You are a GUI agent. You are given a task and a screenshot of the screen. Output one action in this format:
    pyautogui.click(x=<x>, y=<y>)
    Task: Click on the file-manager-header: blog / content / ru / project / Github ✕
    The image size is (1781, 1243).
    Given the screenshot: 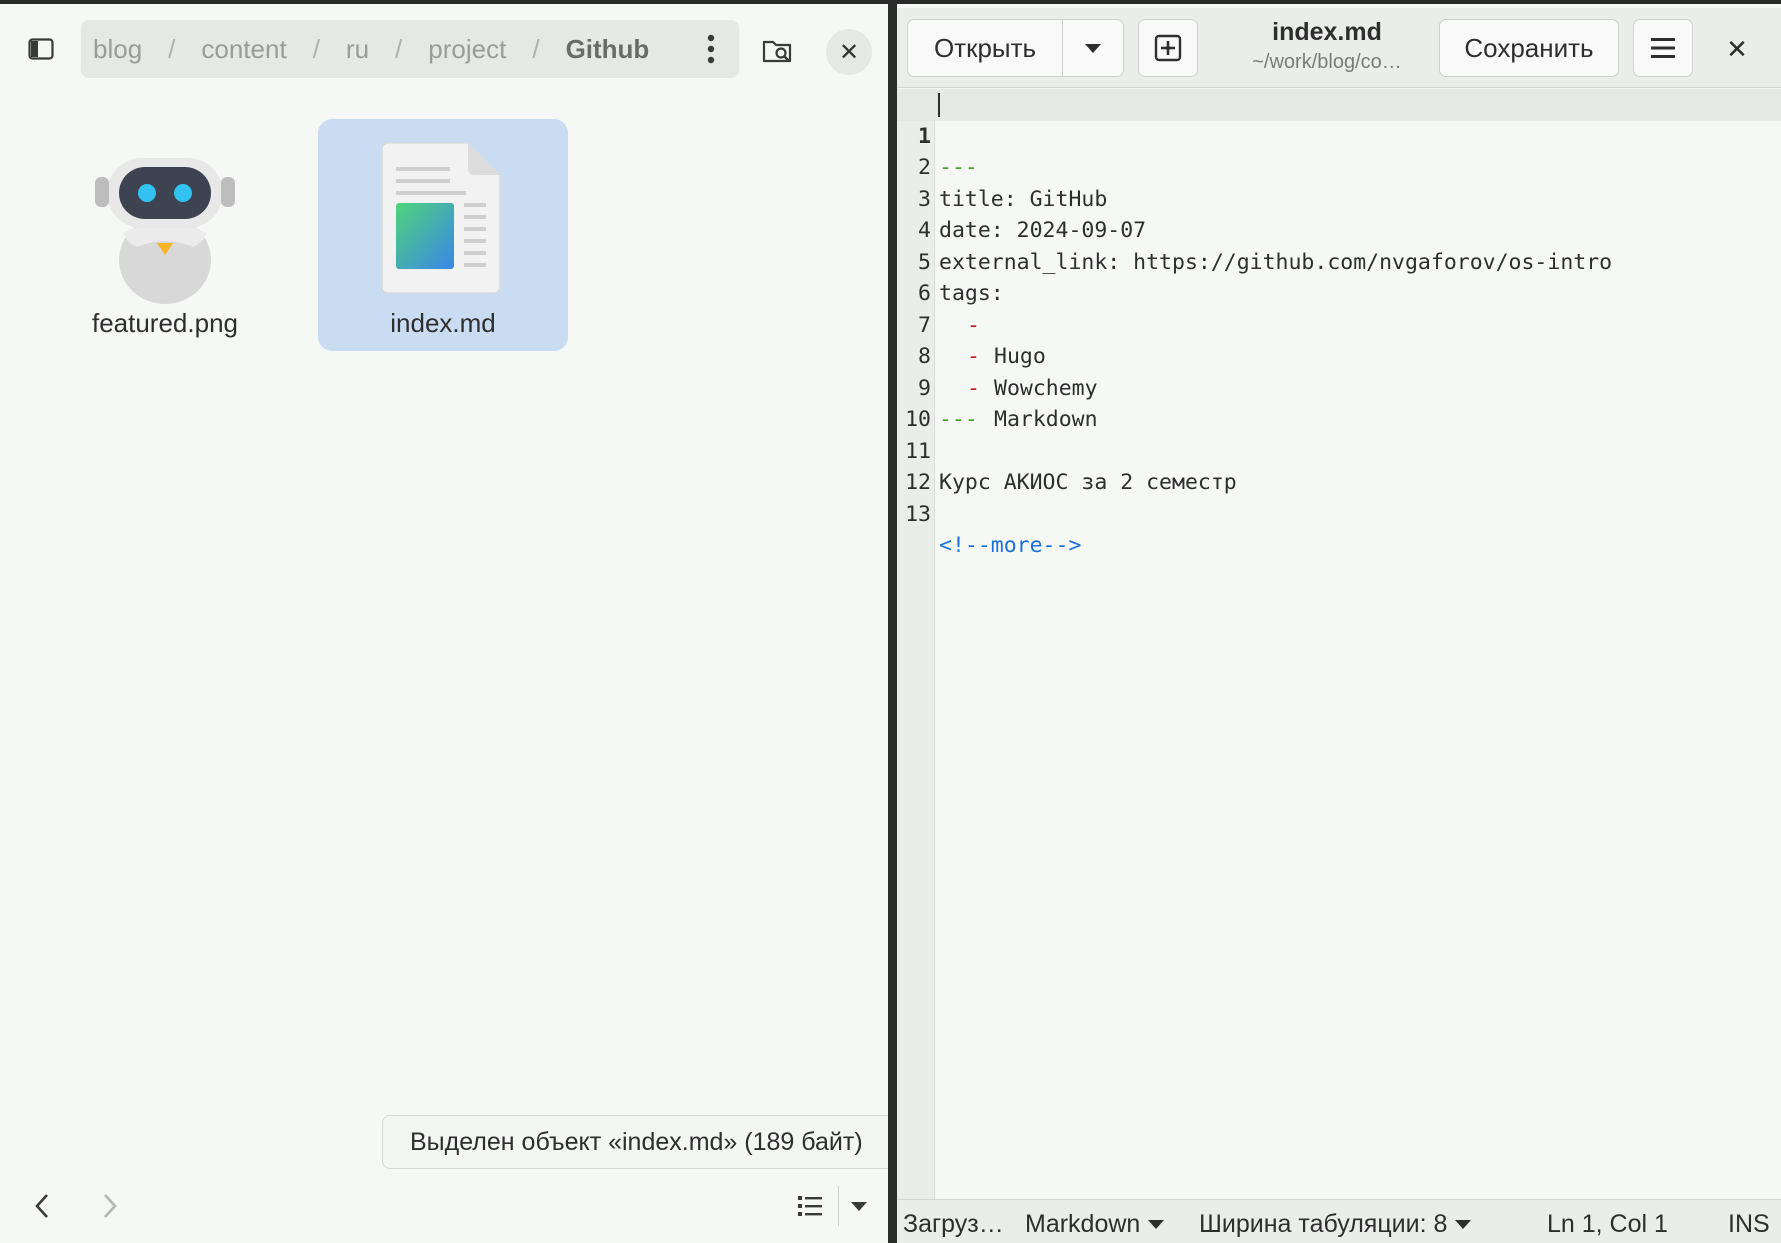 What is the action you would take?
    pyautogui.click(x=444, y=48)
    